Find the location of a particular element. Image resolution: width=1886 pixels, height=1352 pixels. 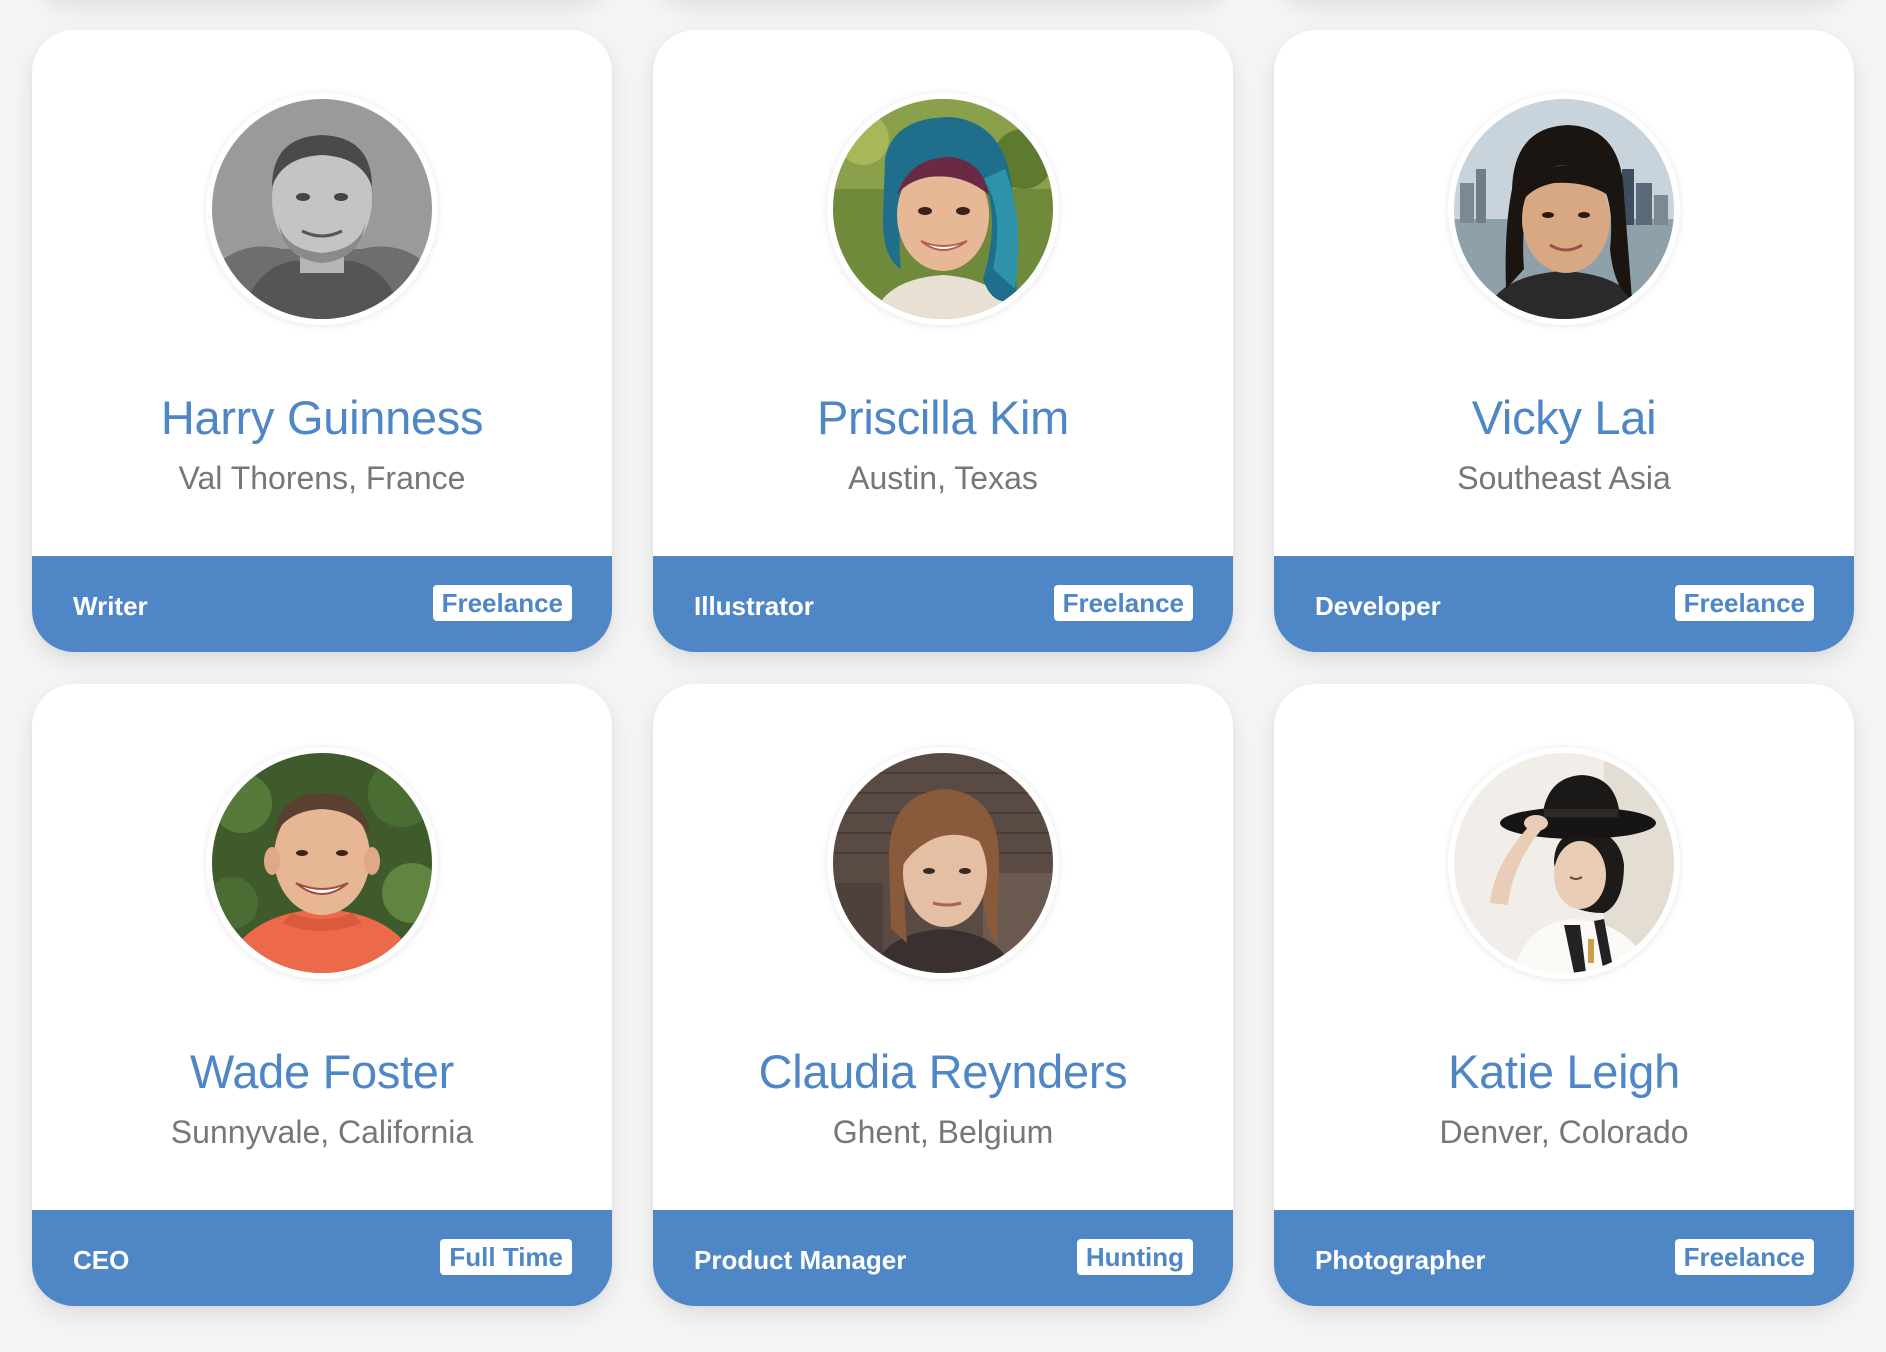

profile-name: Priscilla Kim is located at coordinates (943, 418).